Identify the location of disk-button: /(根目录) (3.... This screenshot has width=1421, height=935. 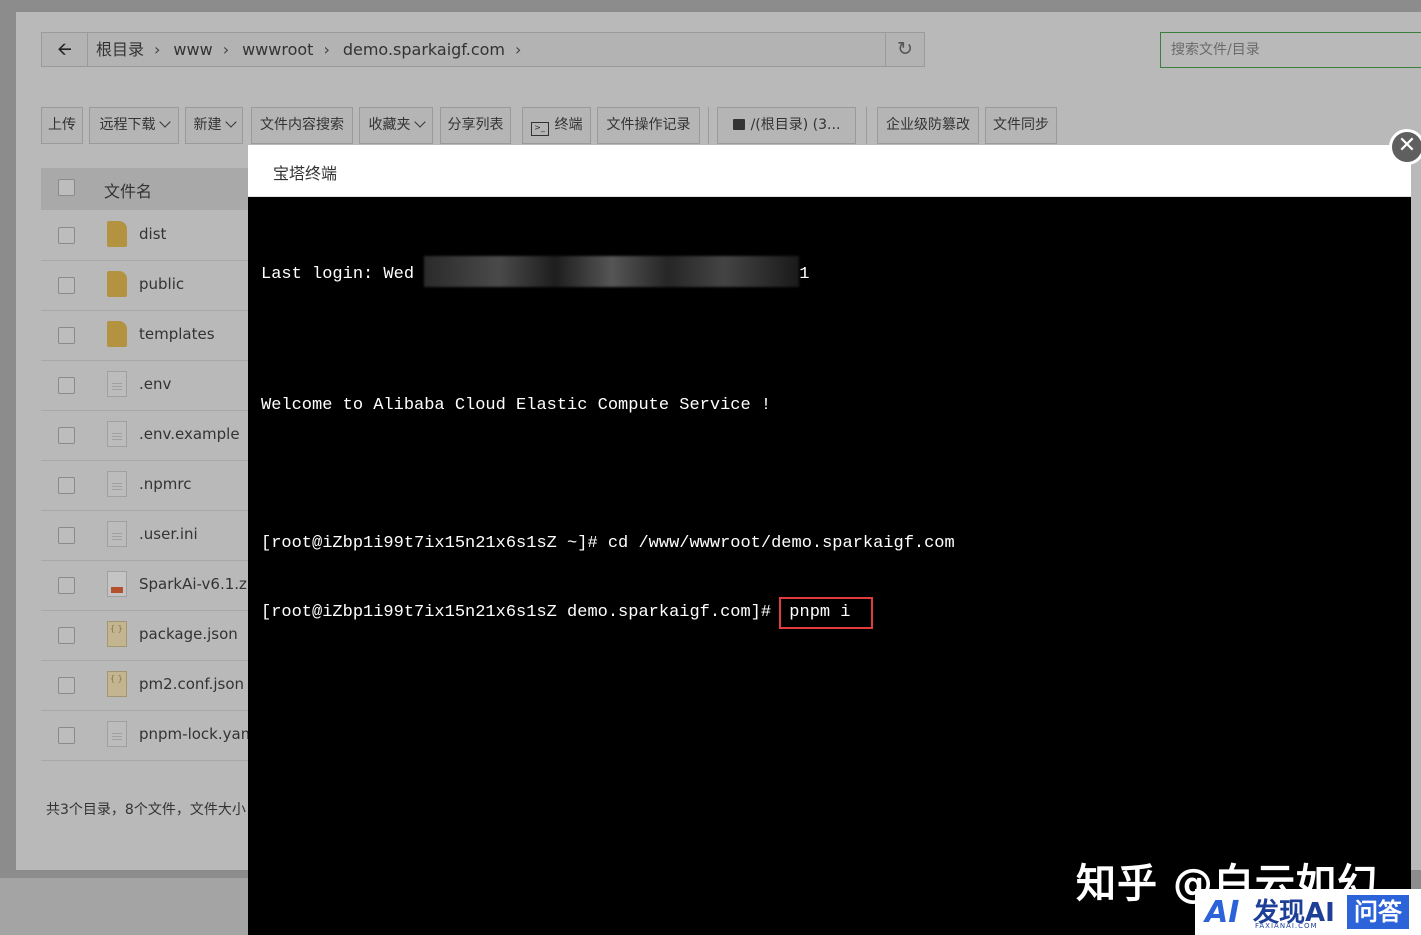
(786, 125).